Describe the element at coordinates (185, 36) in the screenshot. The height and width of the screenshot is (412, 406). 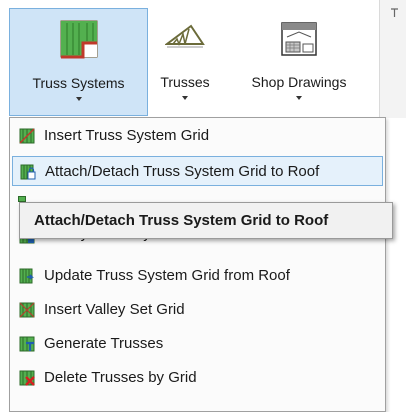
I see `truss-icon` at that location.